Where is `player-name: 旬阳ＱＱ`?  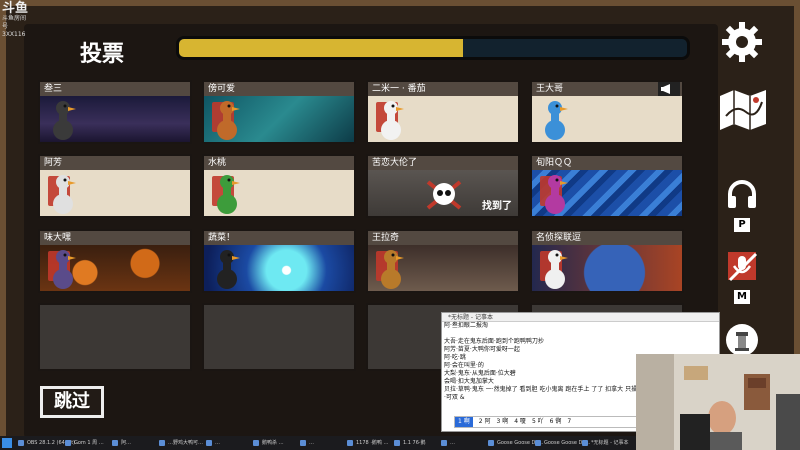 player-name: 旬阳ＱＱ is located at coordinates (607, 163).